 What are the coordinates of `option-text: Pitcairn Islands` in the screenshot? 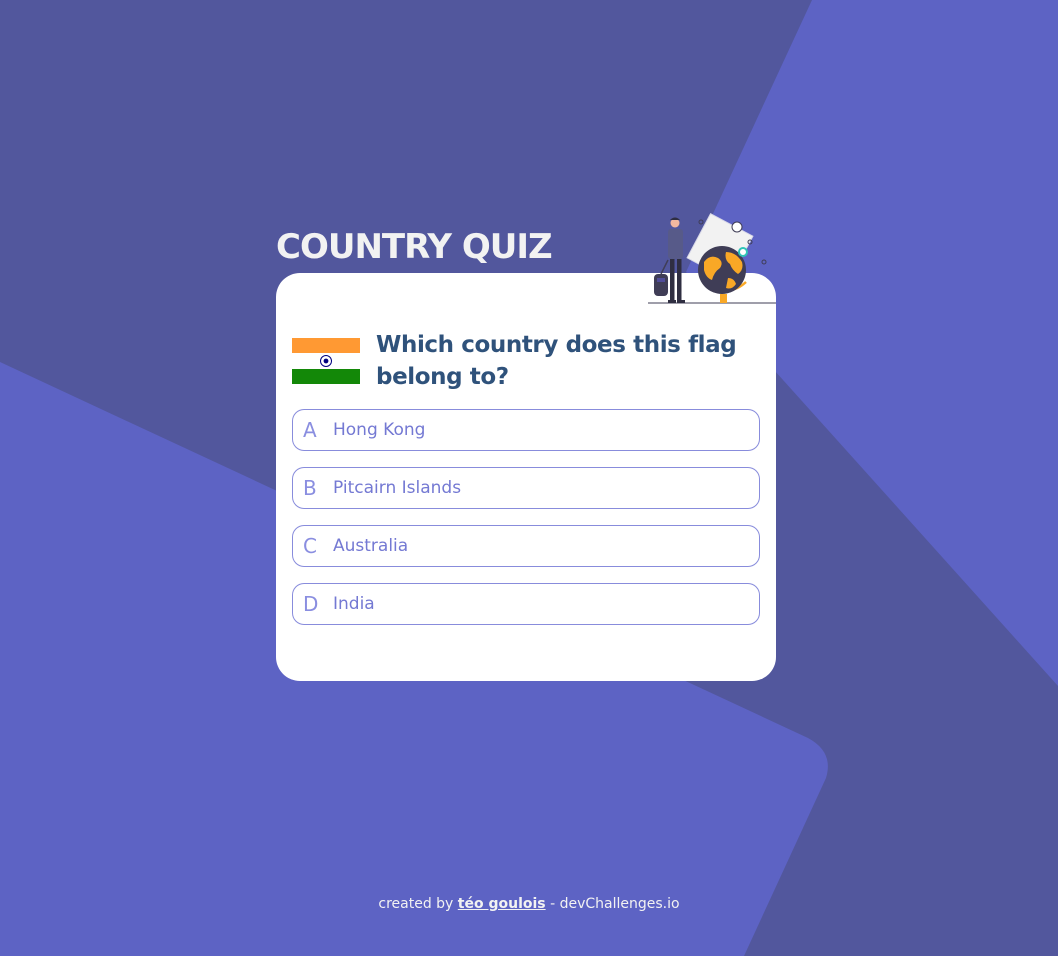 It's located at (397, 488).